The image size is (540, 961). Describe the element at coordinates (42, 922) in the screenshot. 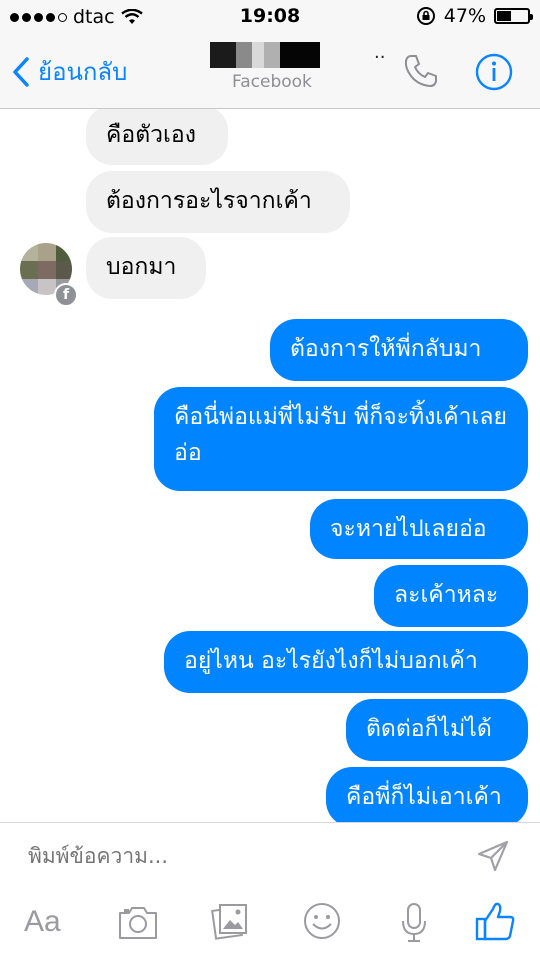

I see `text-format-button: Aa` at that location.